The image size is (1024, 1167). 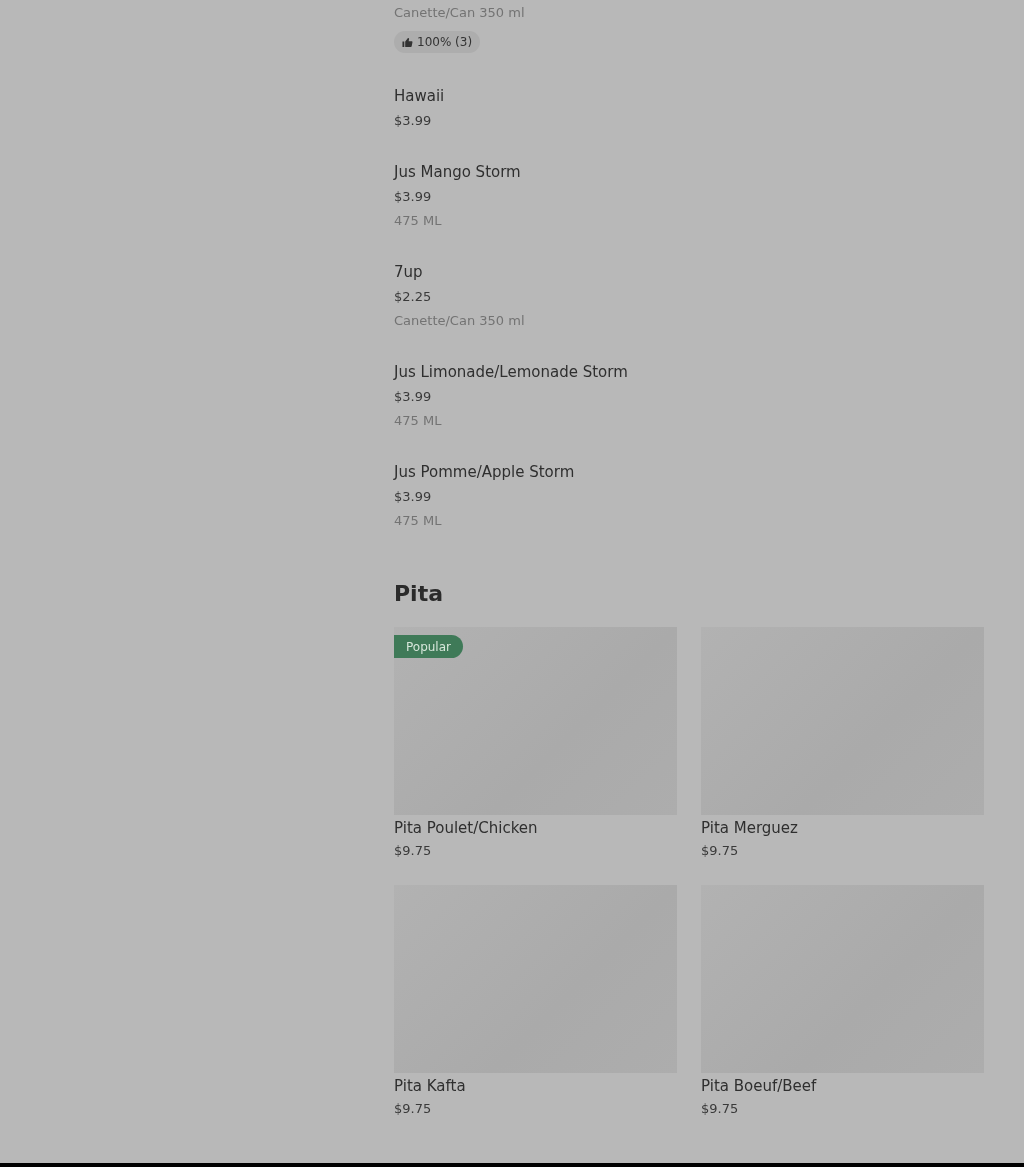 What do you see at coordinates (457, 172) in the screenshot?
I see `item-name: Jus Mango Storm` at bounding box center [457, 172].